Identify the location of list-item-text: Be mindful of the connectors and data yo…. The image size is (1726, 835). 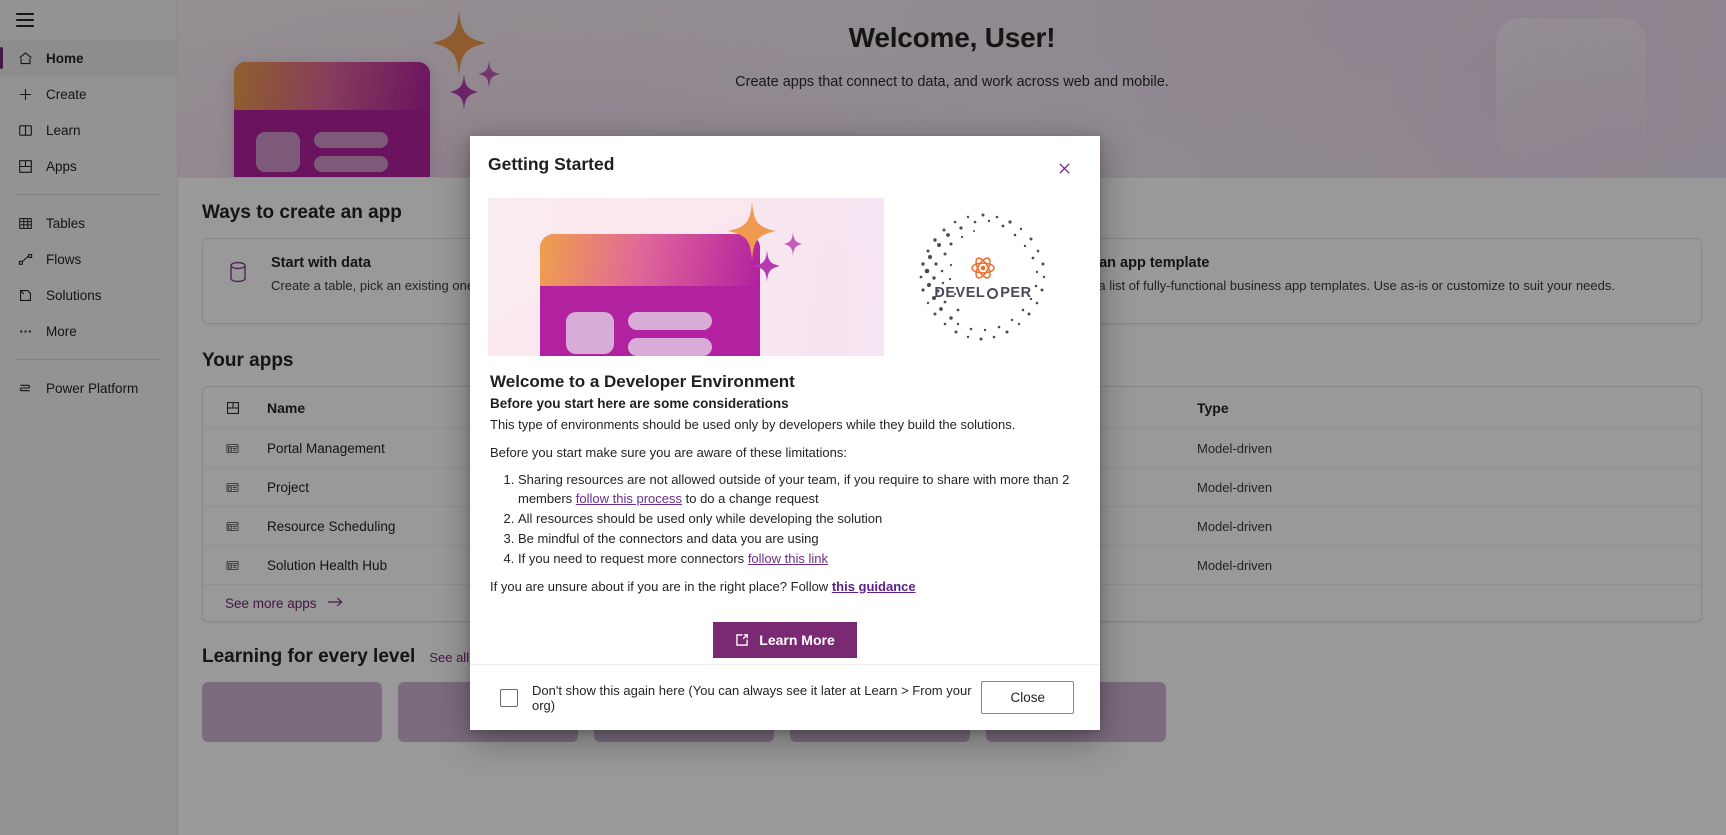
(668, 539).